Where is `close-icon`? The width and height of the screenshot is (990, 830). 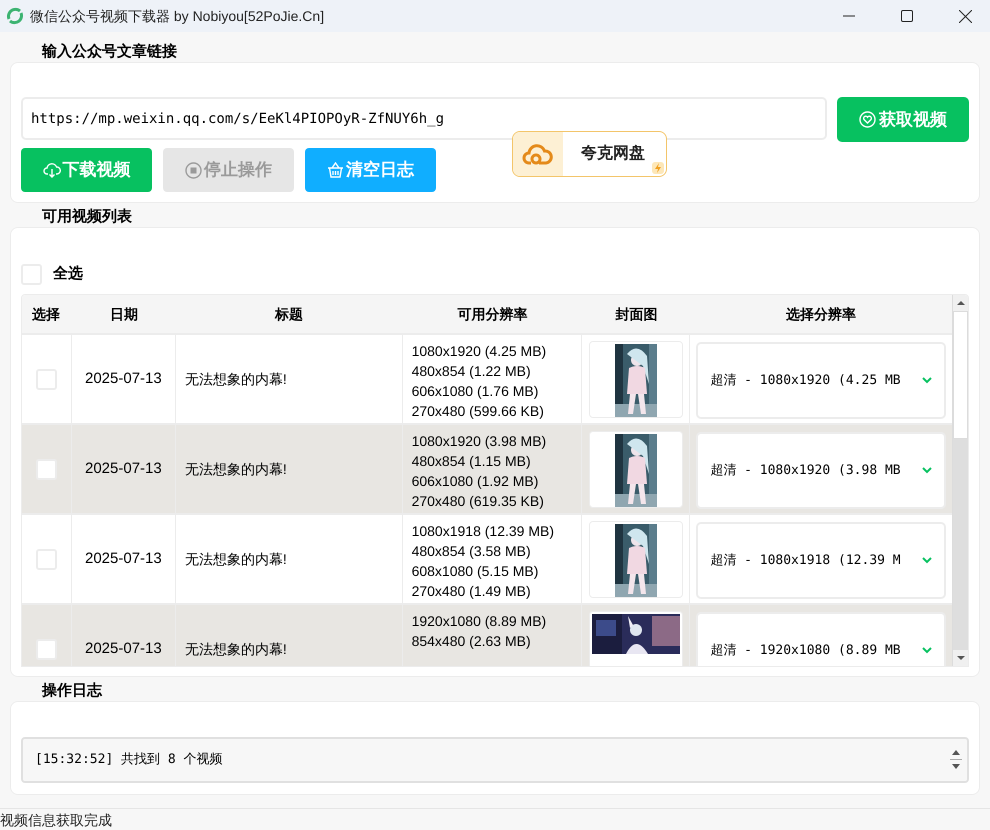
close-icon is located at coordinates (965, 16).